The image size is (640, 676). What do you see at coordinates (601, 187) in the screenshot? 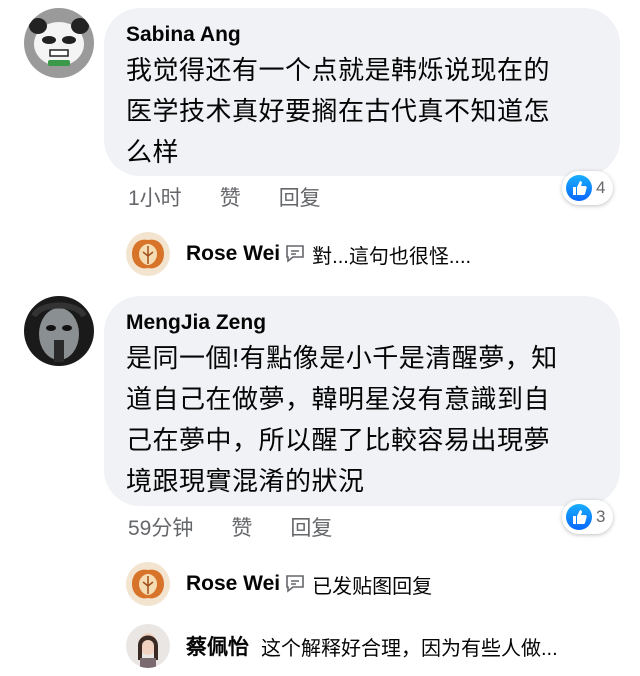
I see `reaction-count: 4` at bounding box center [601, 187].